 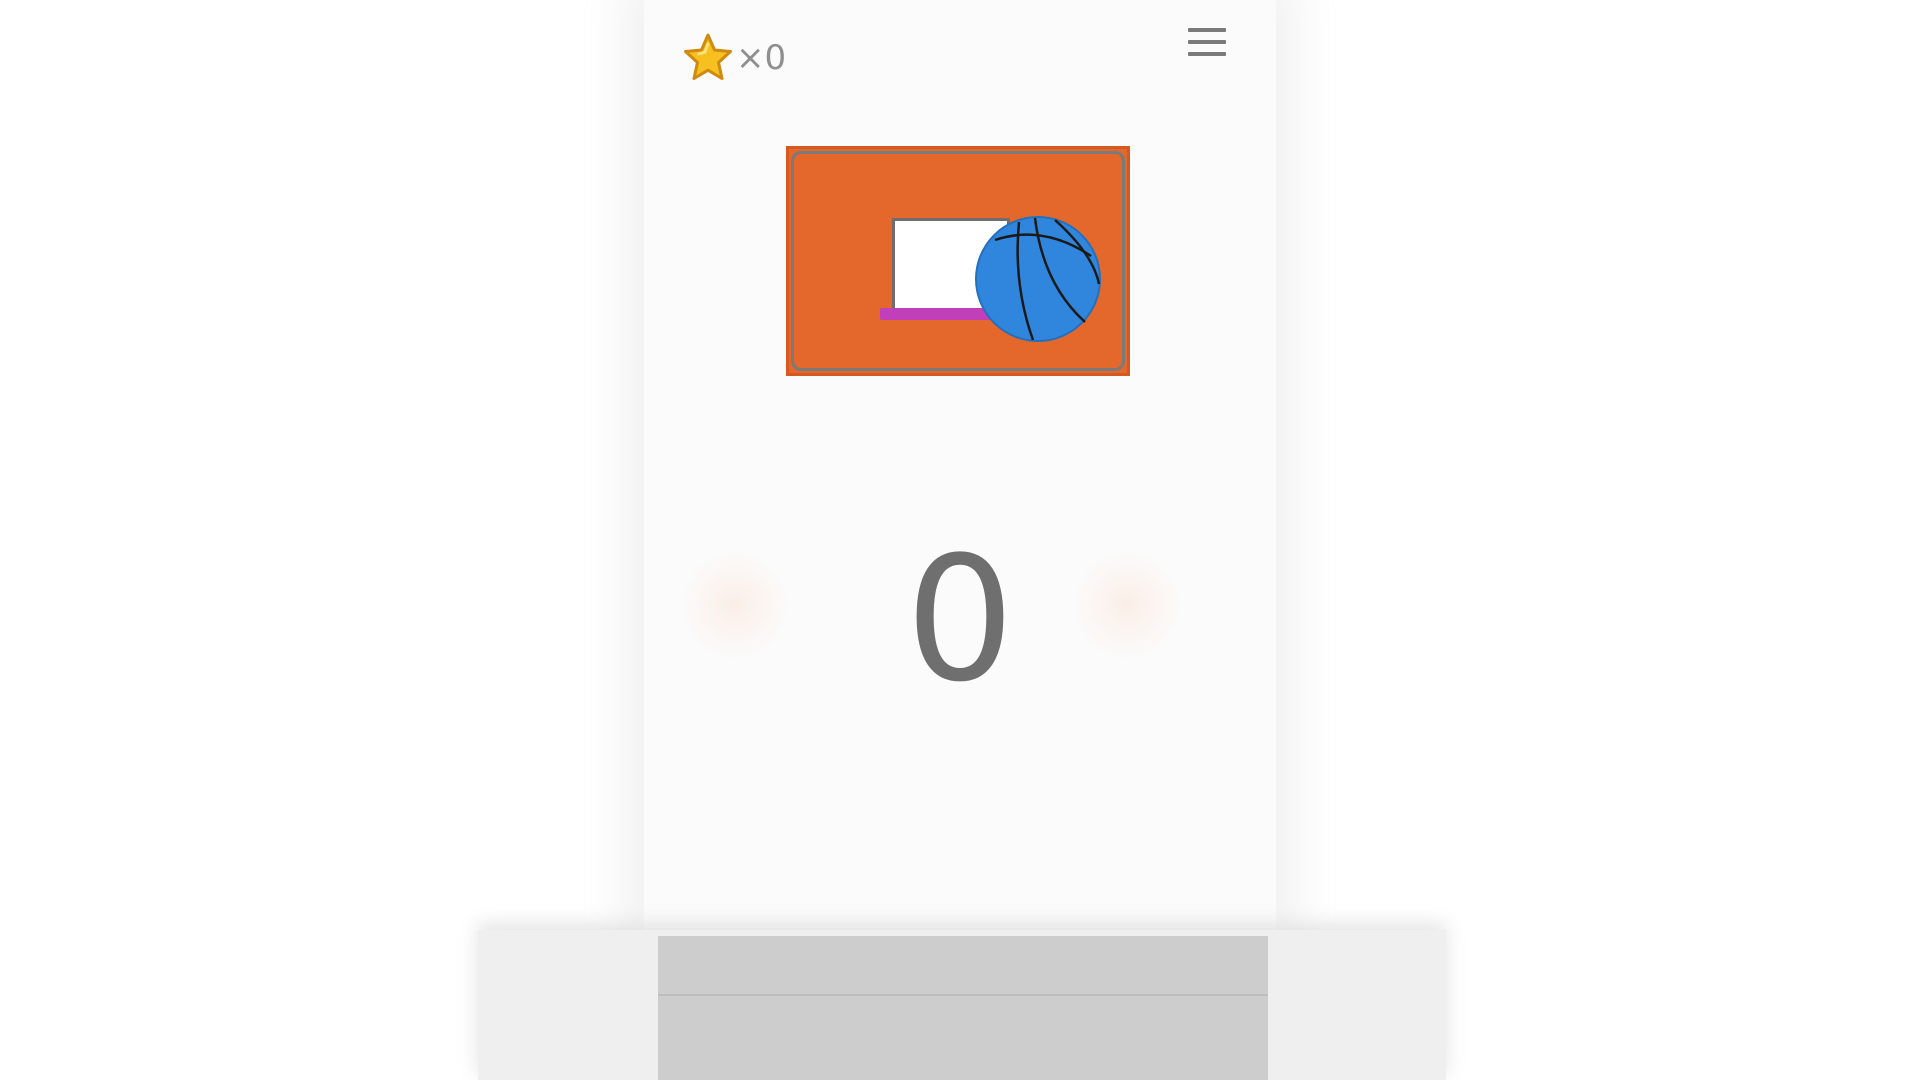 What do you see at coordinates (761, 58) in the screenshot?
I see `star-count: ×0` at bounding box center [761, 58].